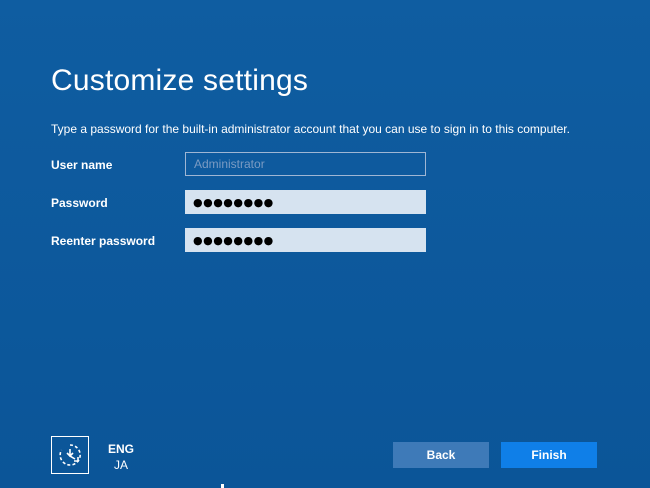 This screenshot has height=488, width=650. I want to click on reenter-password-field, so click(305, 240).